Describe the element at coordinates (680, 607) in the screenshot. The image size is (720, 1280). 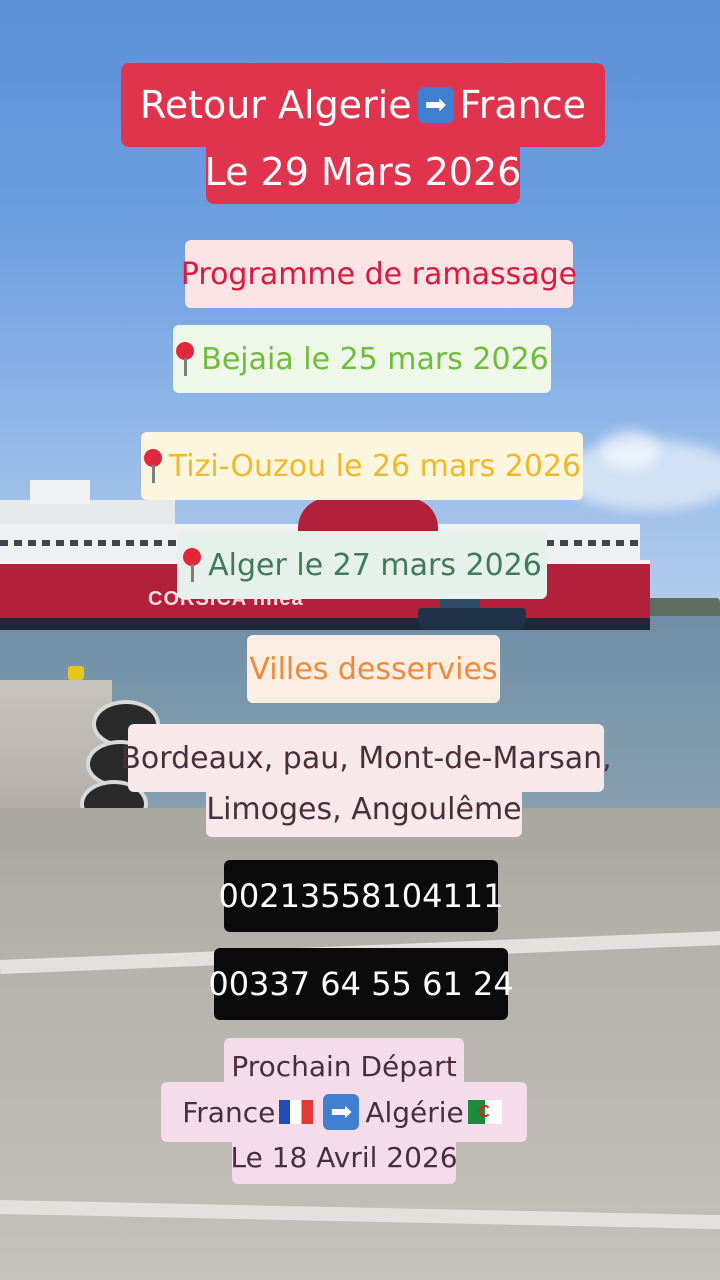
I see `far-shore` at that location.